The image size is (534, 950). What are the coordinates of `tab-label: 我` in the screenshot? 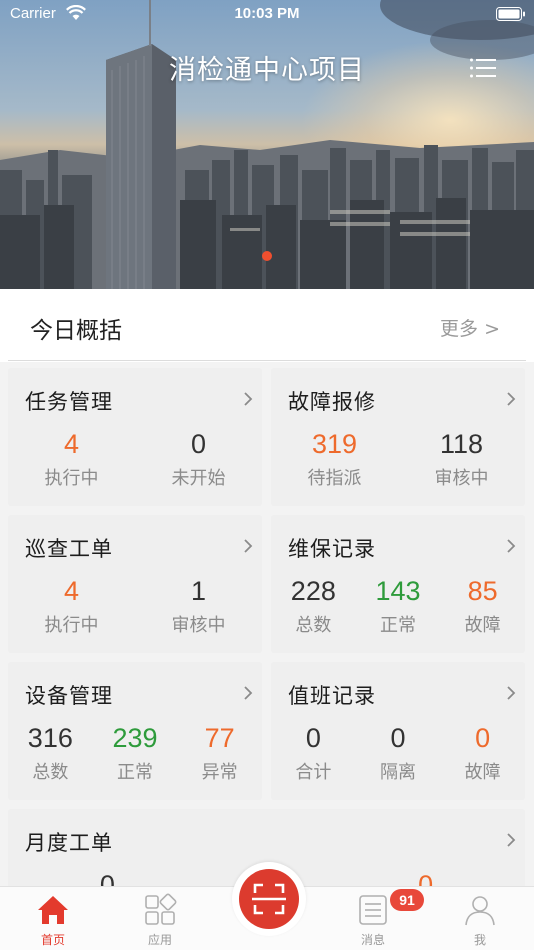 It's located at (479, 940).